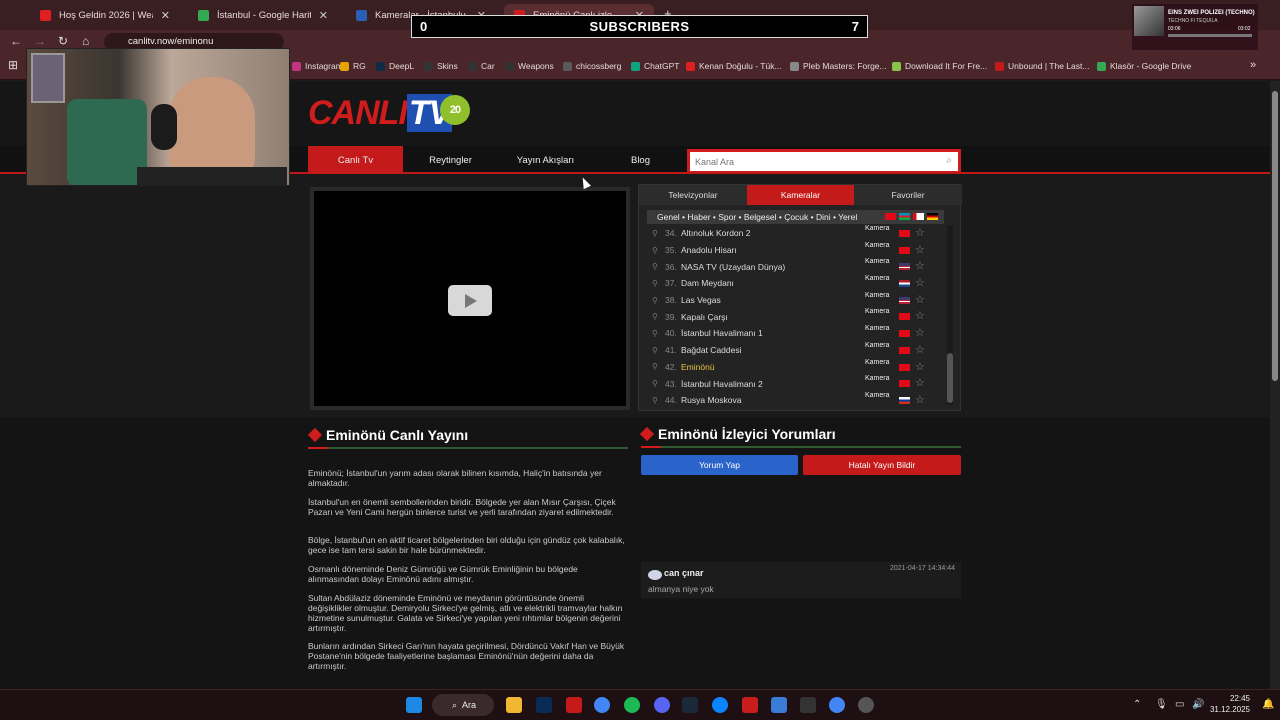 The width and height of the screenshot is (1280, 720). I want to click on browser-tab: İstanbul - Google Haritalar ✕, so click(263, 15).